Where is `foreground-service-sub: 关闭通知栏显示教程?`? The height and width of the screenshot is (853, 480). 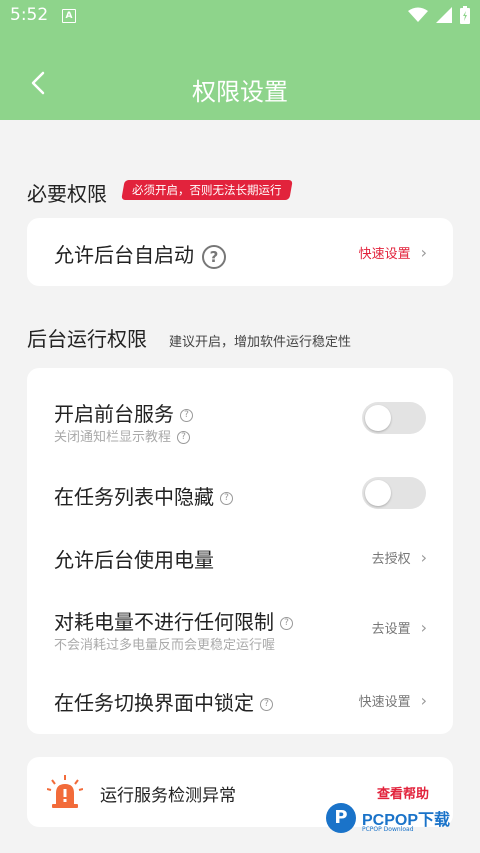
foreground-service-sub: 关闭通知栏显示教程? is located at coordinates (122, 435).